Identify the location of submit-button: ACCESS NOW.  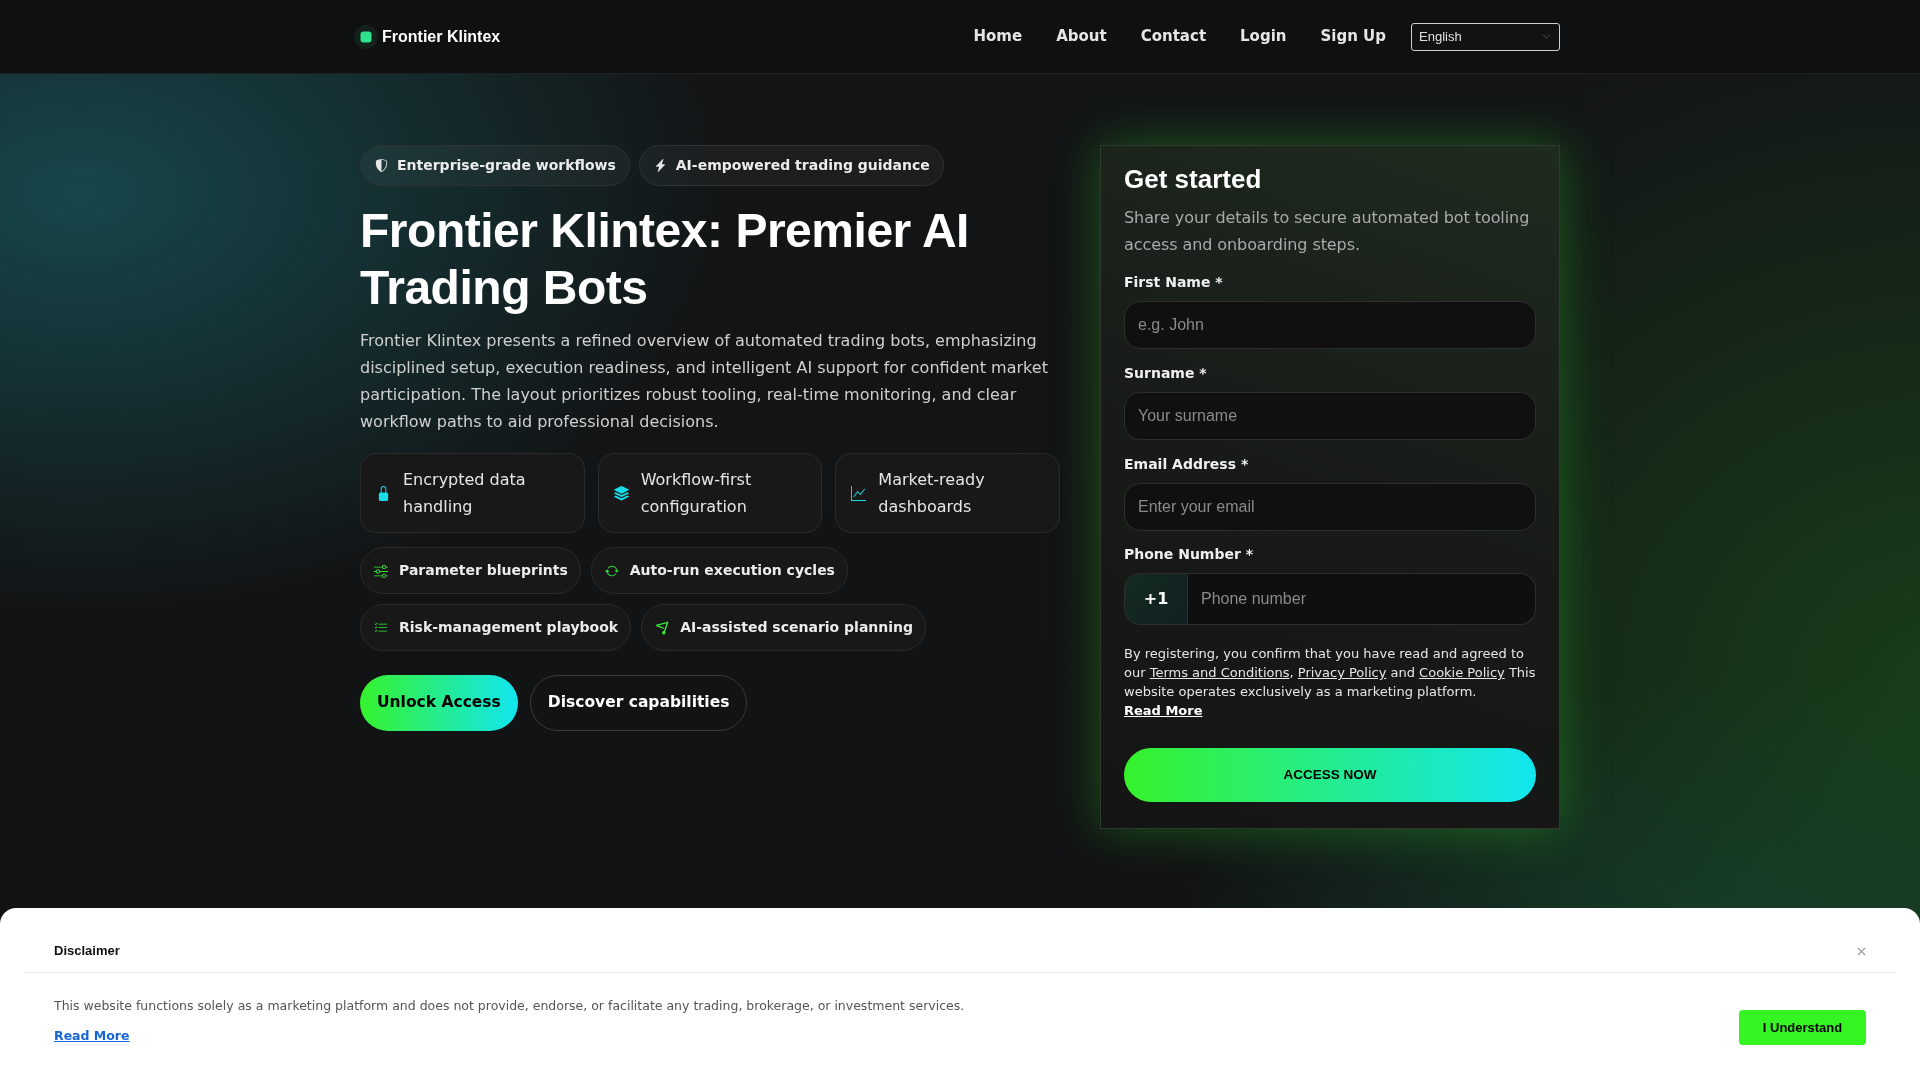
(1330, 775).